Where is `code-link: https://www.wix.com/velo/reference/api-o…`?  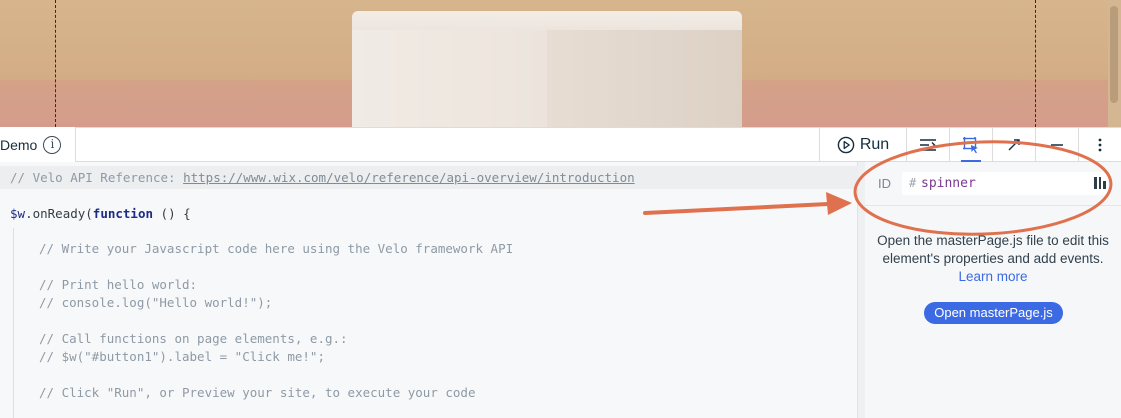
code-link: https://www.wix.com/velo/reference/api-o… is located at coordinates (409, 177).